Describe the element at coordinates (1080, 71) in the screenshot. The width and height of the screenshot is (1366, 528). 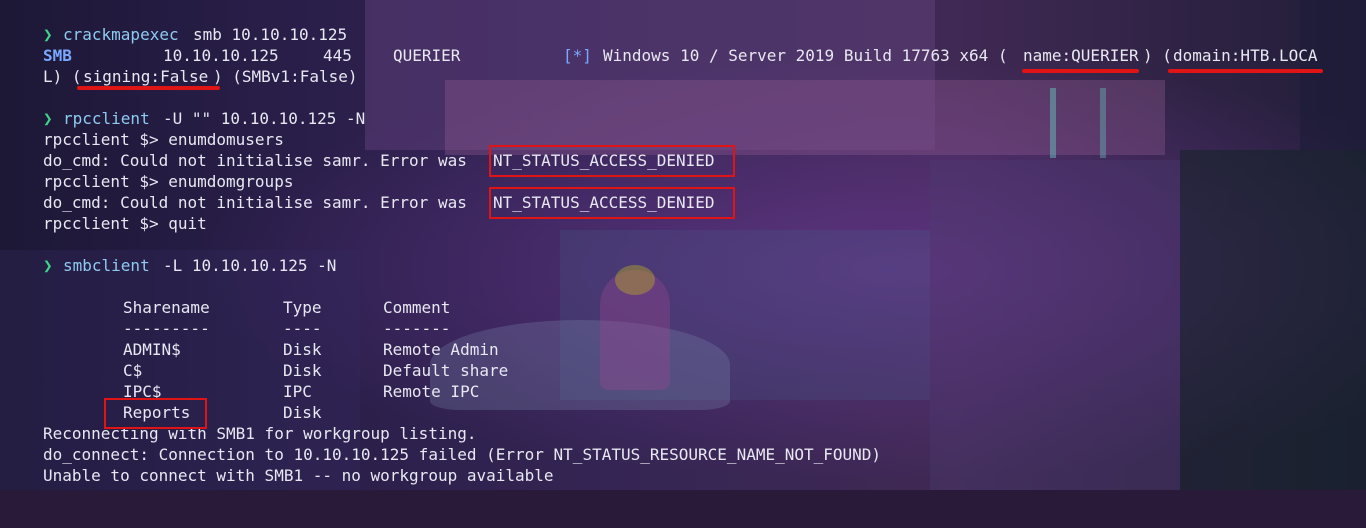
I see `highlight-underline-name` at that location.